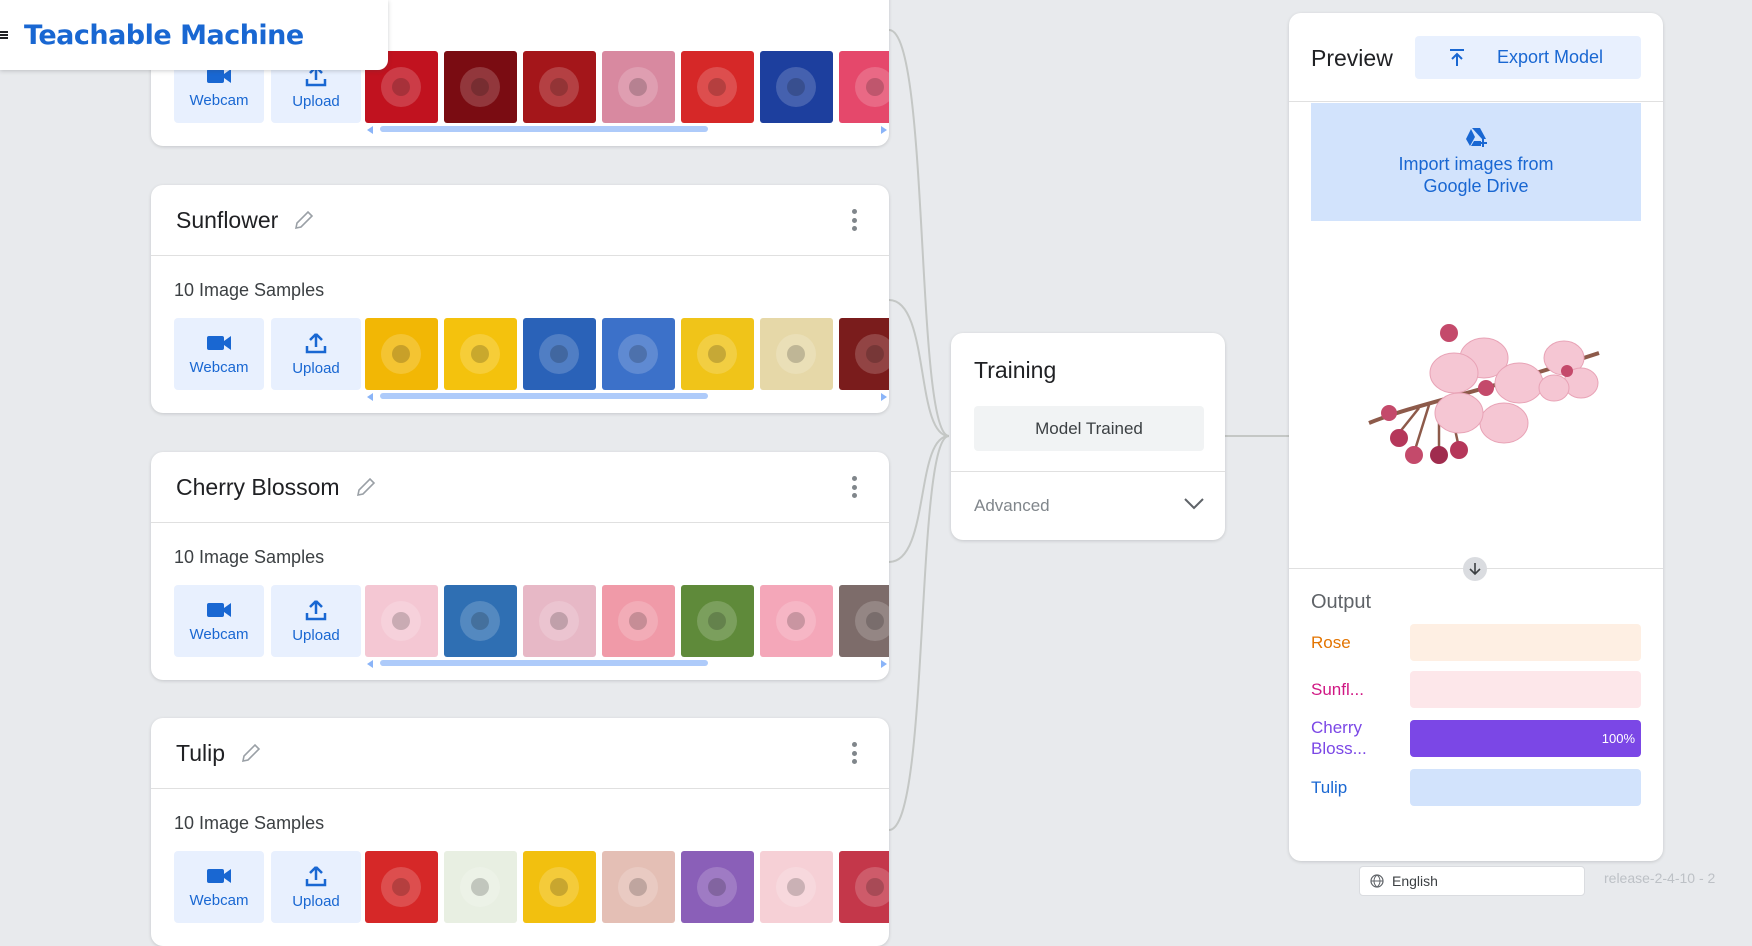  I want to click on release-version: release-2-4-10 - 2, so click(1660, 878).